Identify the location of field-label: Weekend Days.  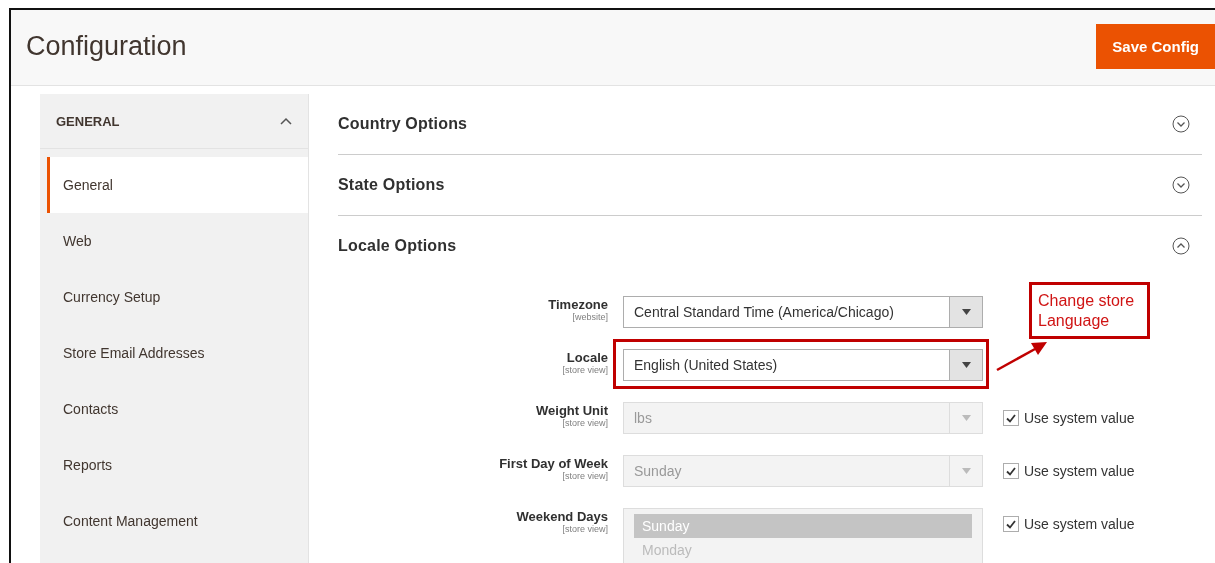
(562, 516).